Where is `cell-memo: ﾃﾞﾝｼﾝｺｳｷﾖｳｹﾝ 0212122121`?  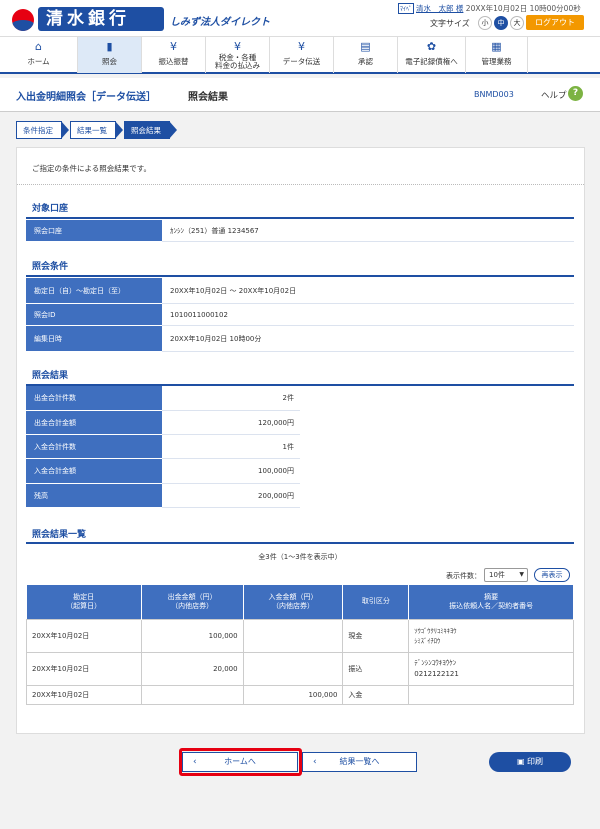 cell-memo: ﾃﾞﾝｼﾝｺｳｷﾖｳｹﾝ 0212122121 is located at coordinates (491, 668).